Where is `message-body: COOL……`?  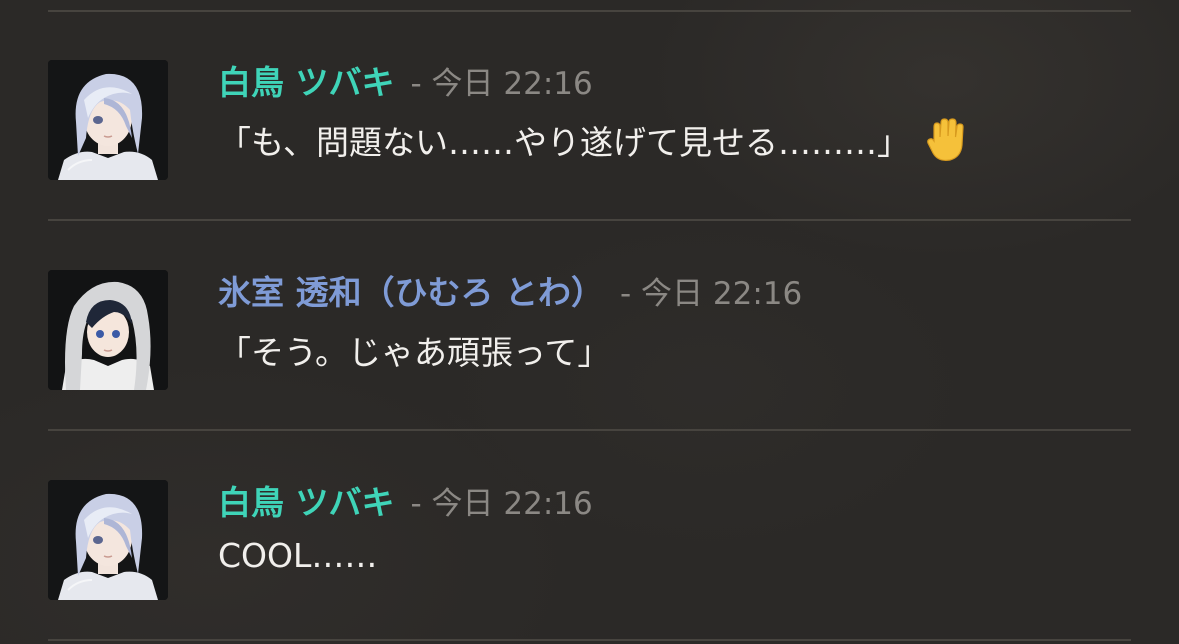 message-body: COOL…… is located at coordinates (297, 555).